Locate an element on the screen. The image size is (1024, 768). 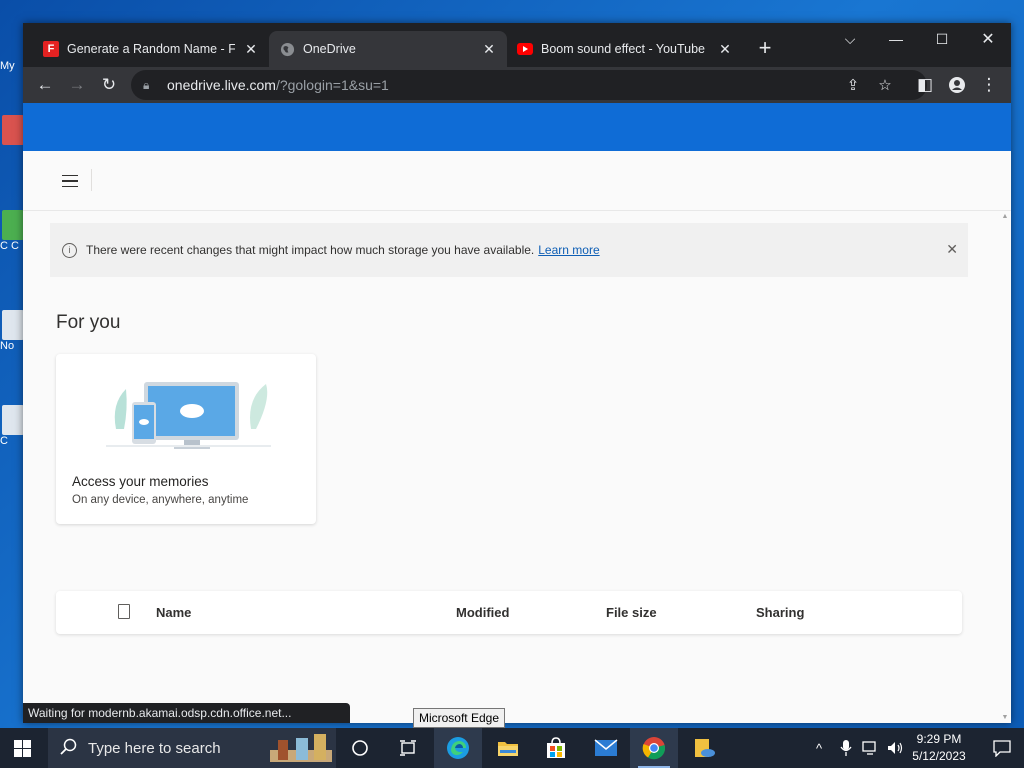
column-sharing: Sharing is located at coordinates (780, 612).